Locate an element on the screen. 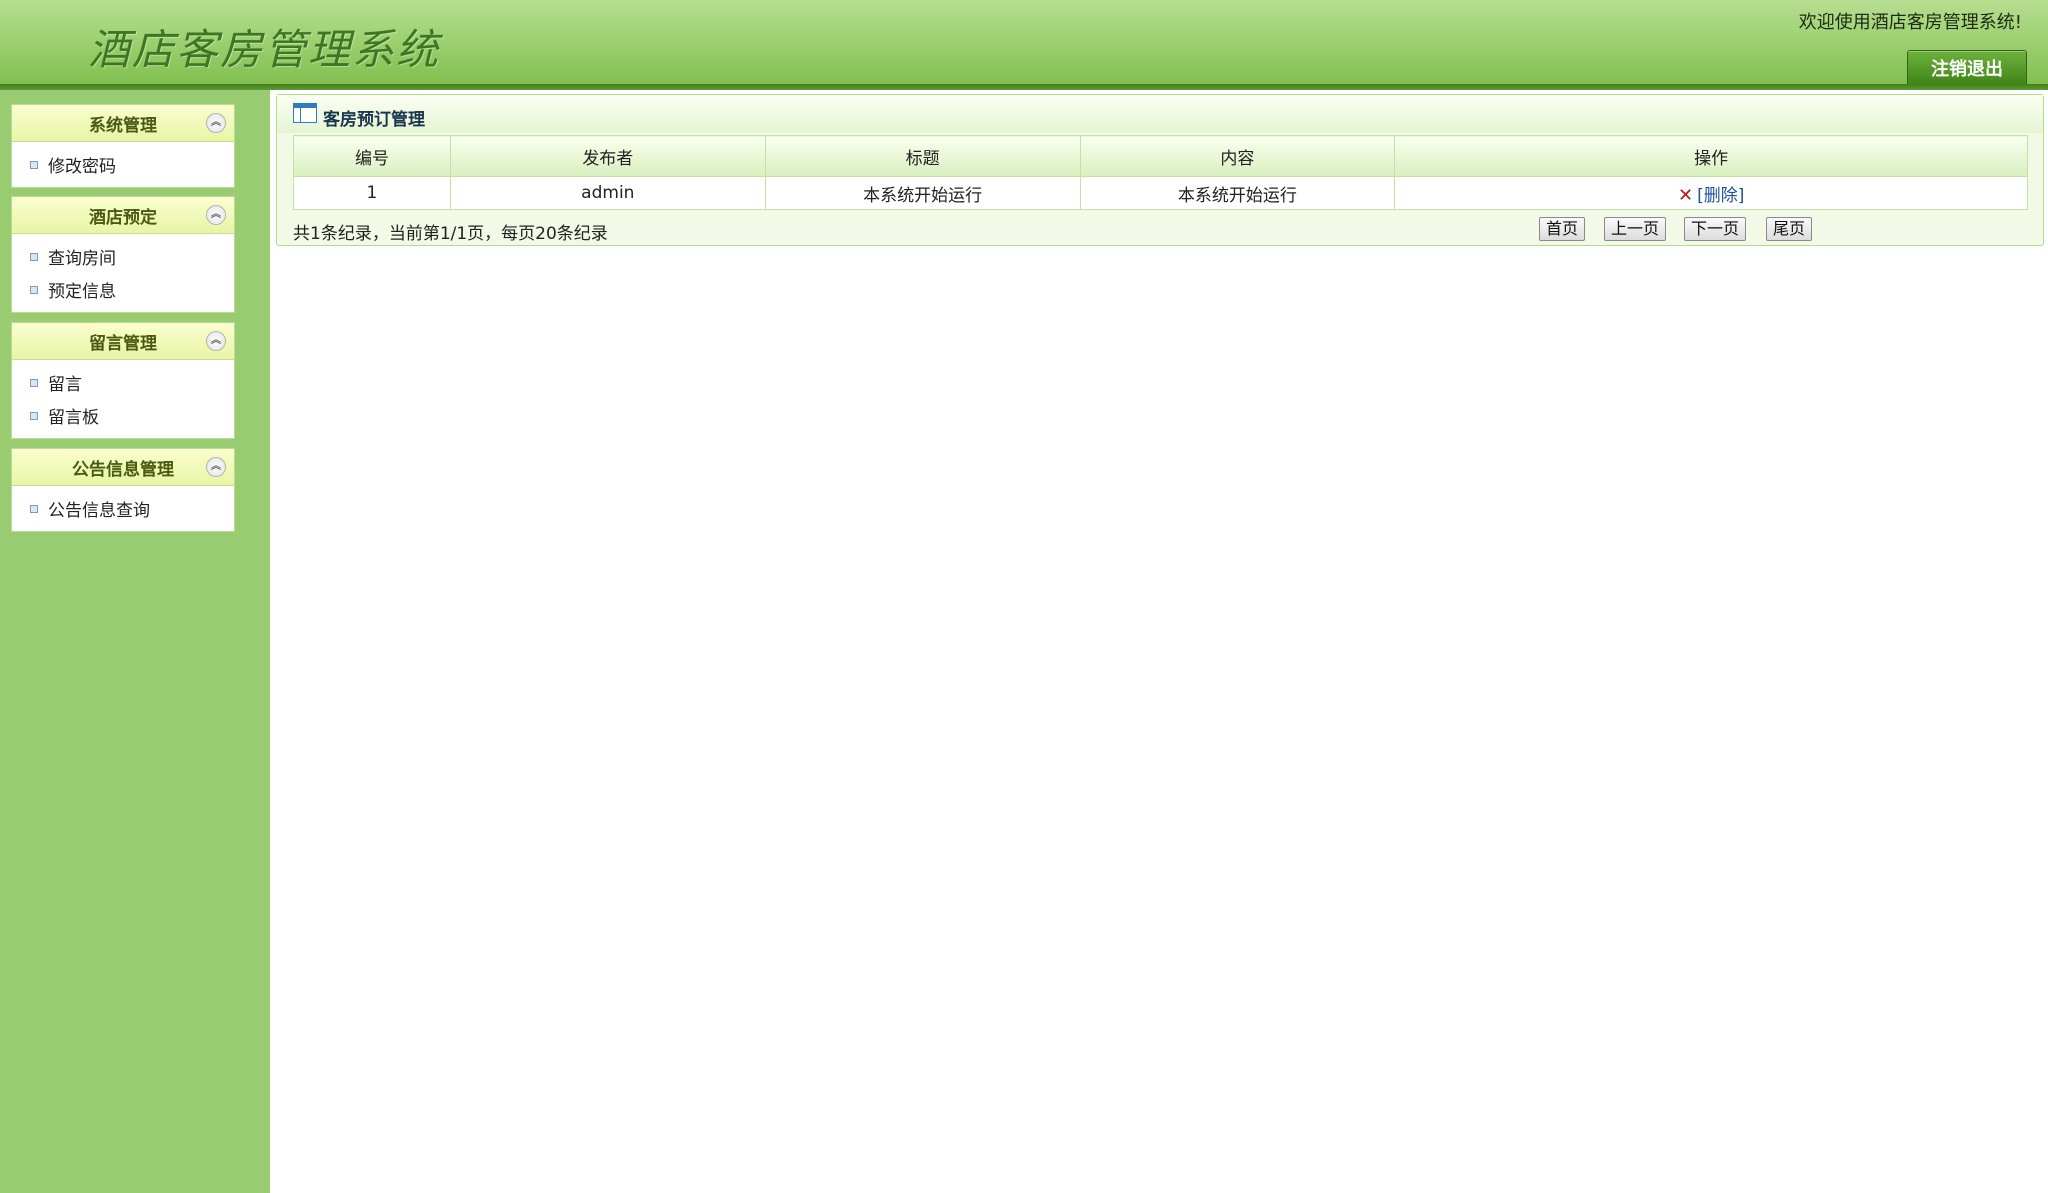 Image resolution: width=2048 pixels, height=1193 pixels. panel-title: 客房预订管理 is located at coordinates (374, 120).